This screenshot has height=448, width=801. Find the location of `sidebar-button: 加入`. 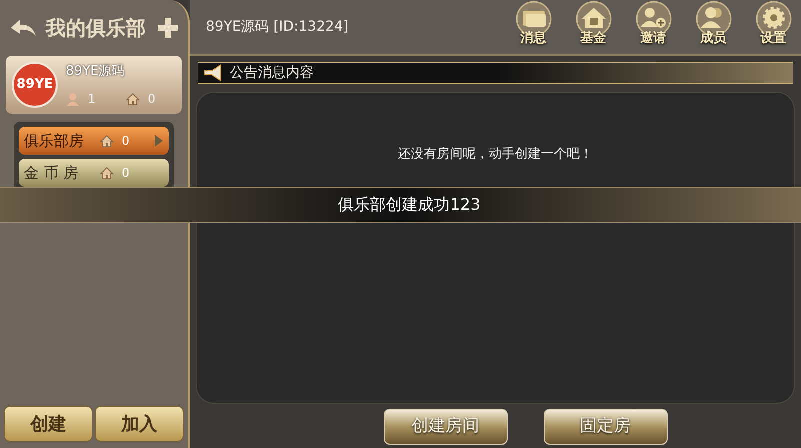

sidebar-button: 加入 is located at coordinates (139, 424).